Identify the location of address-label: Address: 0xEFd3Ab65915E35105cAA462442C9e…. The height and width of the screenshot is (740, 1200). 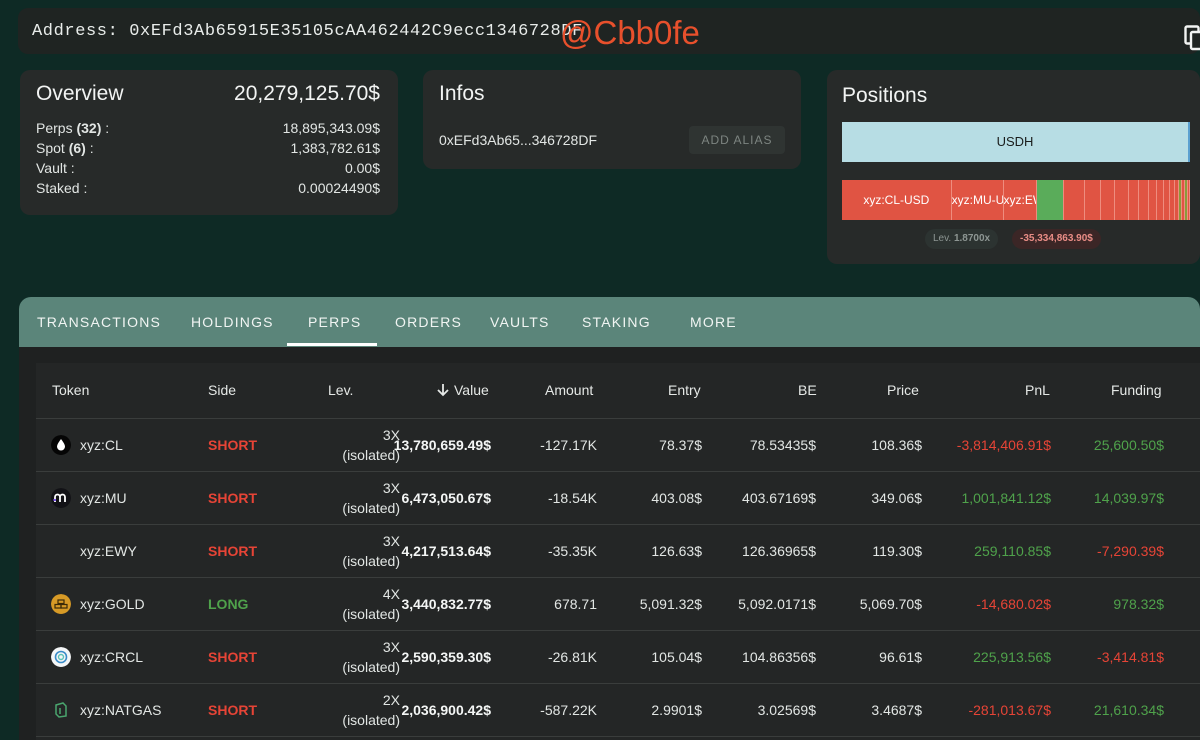
(307, 31).